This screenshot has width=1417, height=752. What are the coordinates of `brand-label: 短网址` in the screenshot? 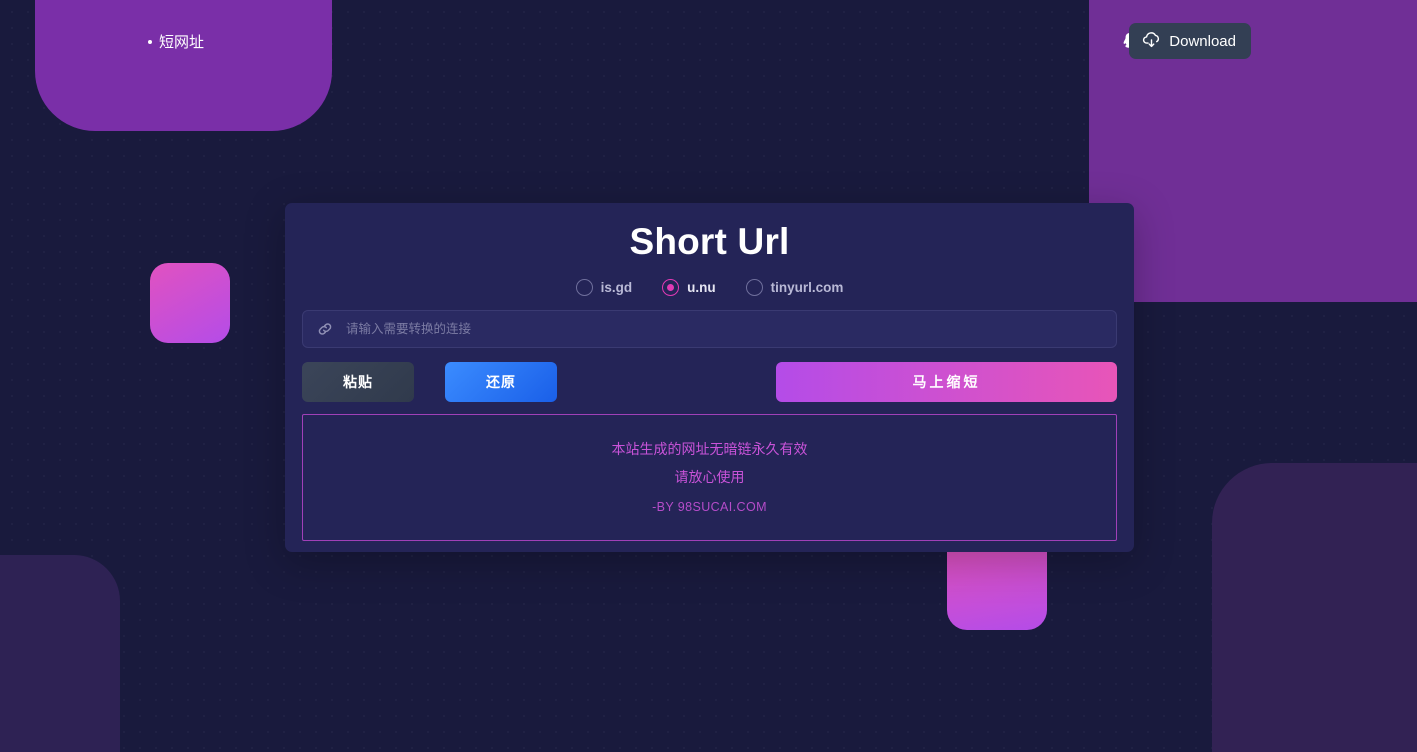 It's located at (176, 41).